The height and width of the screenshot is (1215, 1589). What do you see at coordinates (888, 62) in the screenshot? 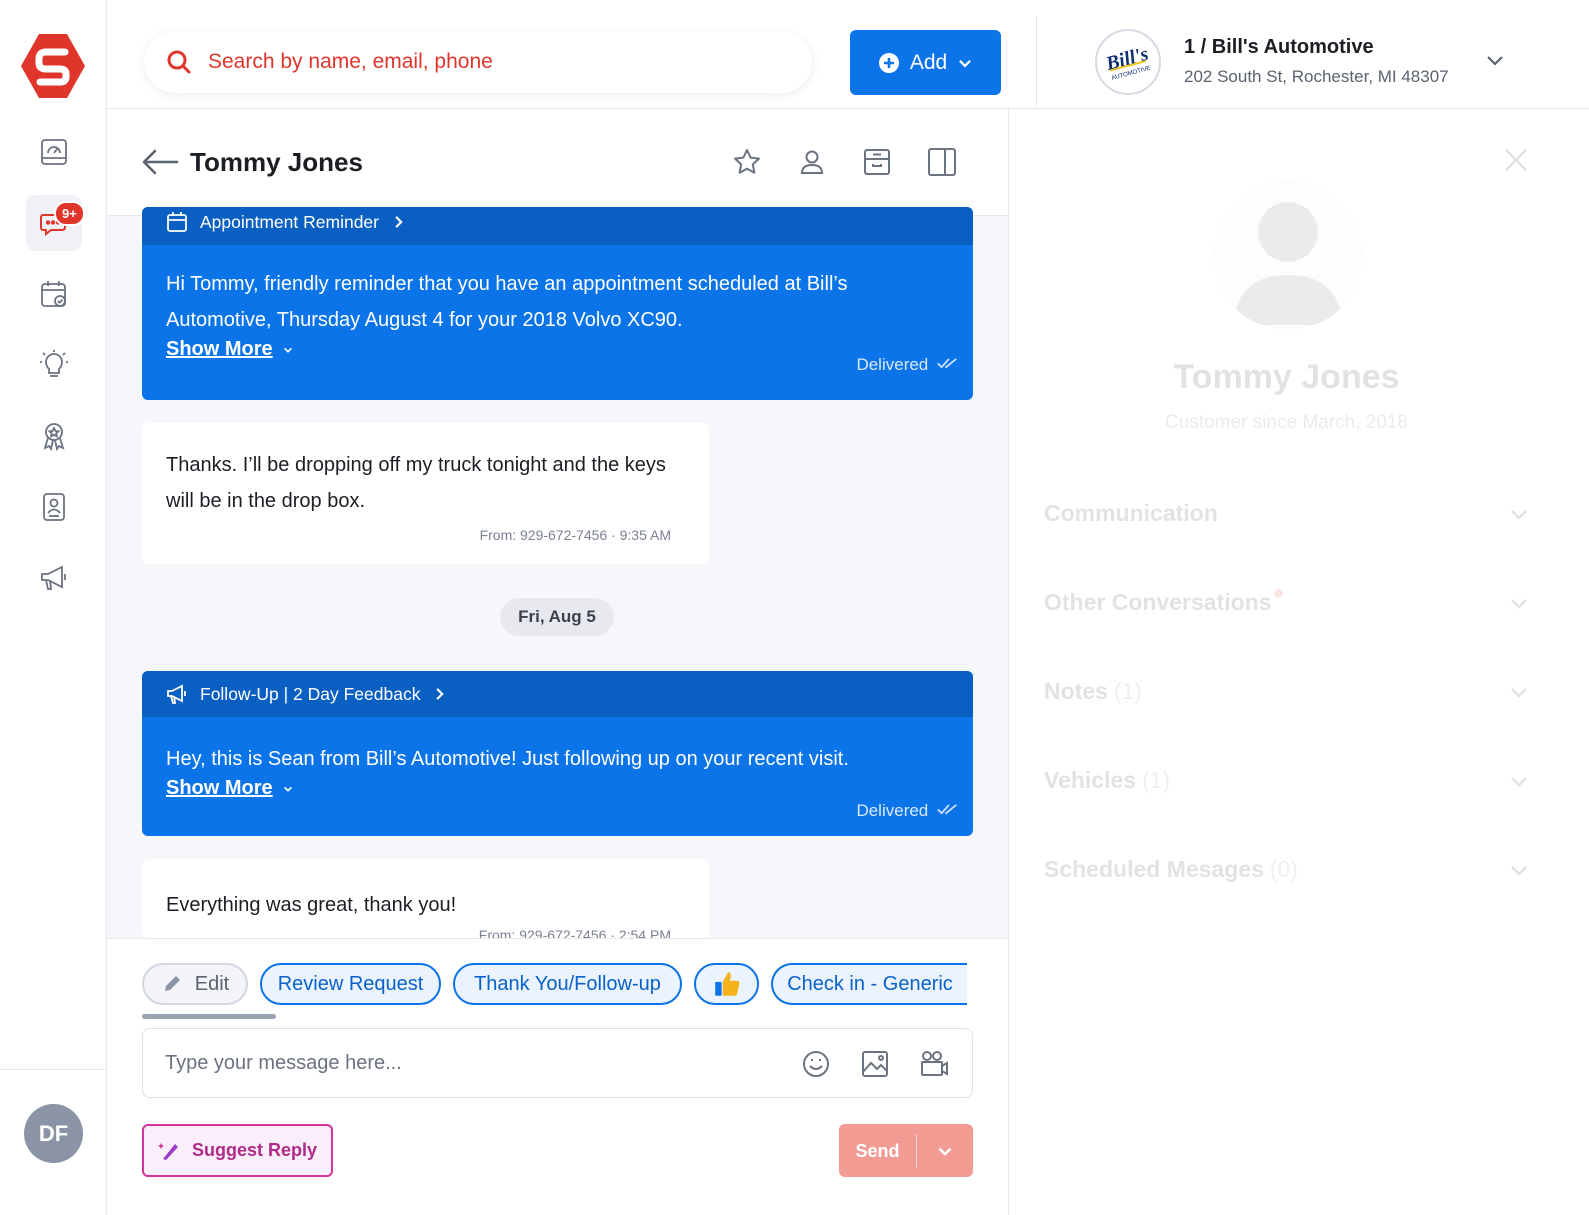
I see `plus-circle-icon` at bounding box center [888, 62].